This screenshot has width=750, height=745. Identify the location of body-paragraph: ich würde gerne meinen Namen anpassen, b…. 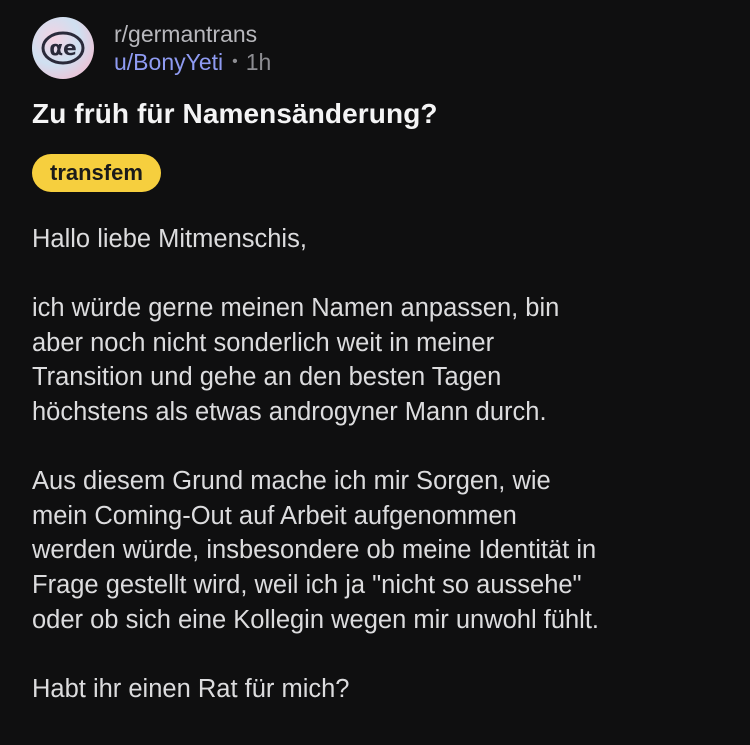
(296, 360).